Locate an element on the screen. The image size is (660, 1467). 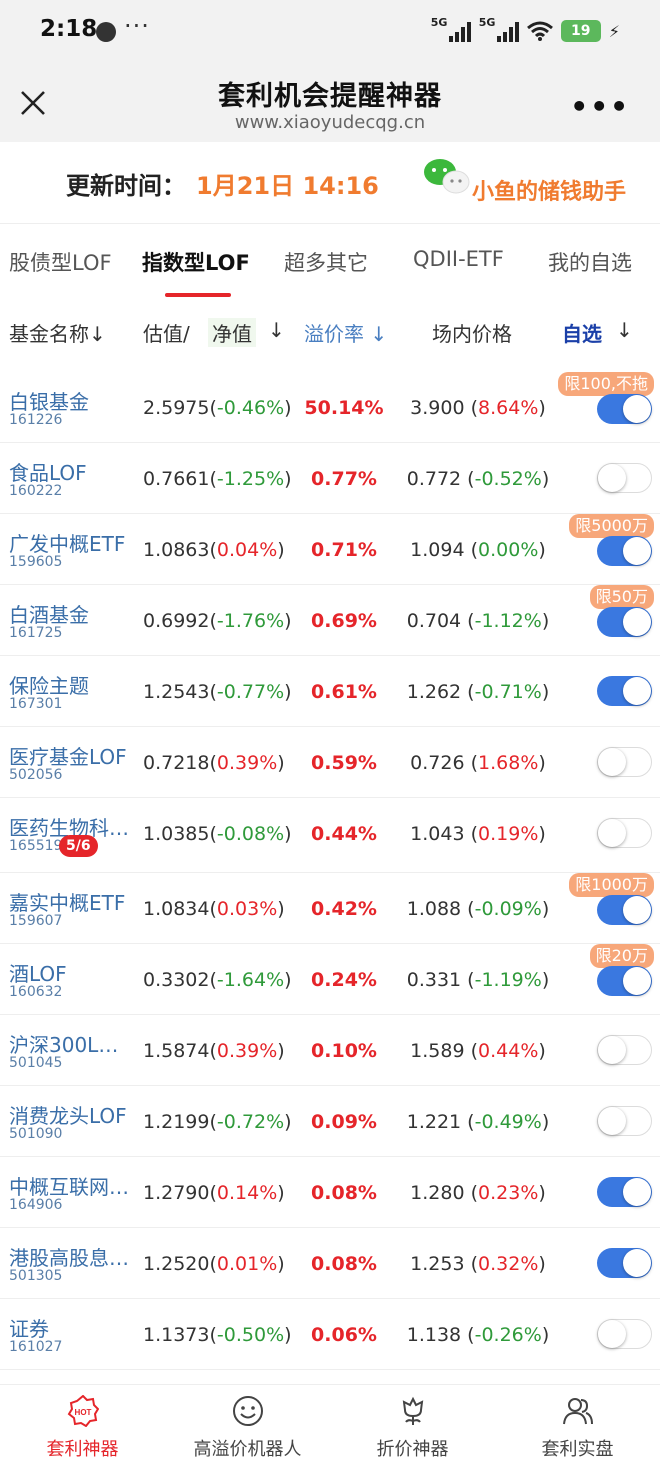
column-estimate: 估值/ is located at coordinates (166, 332).